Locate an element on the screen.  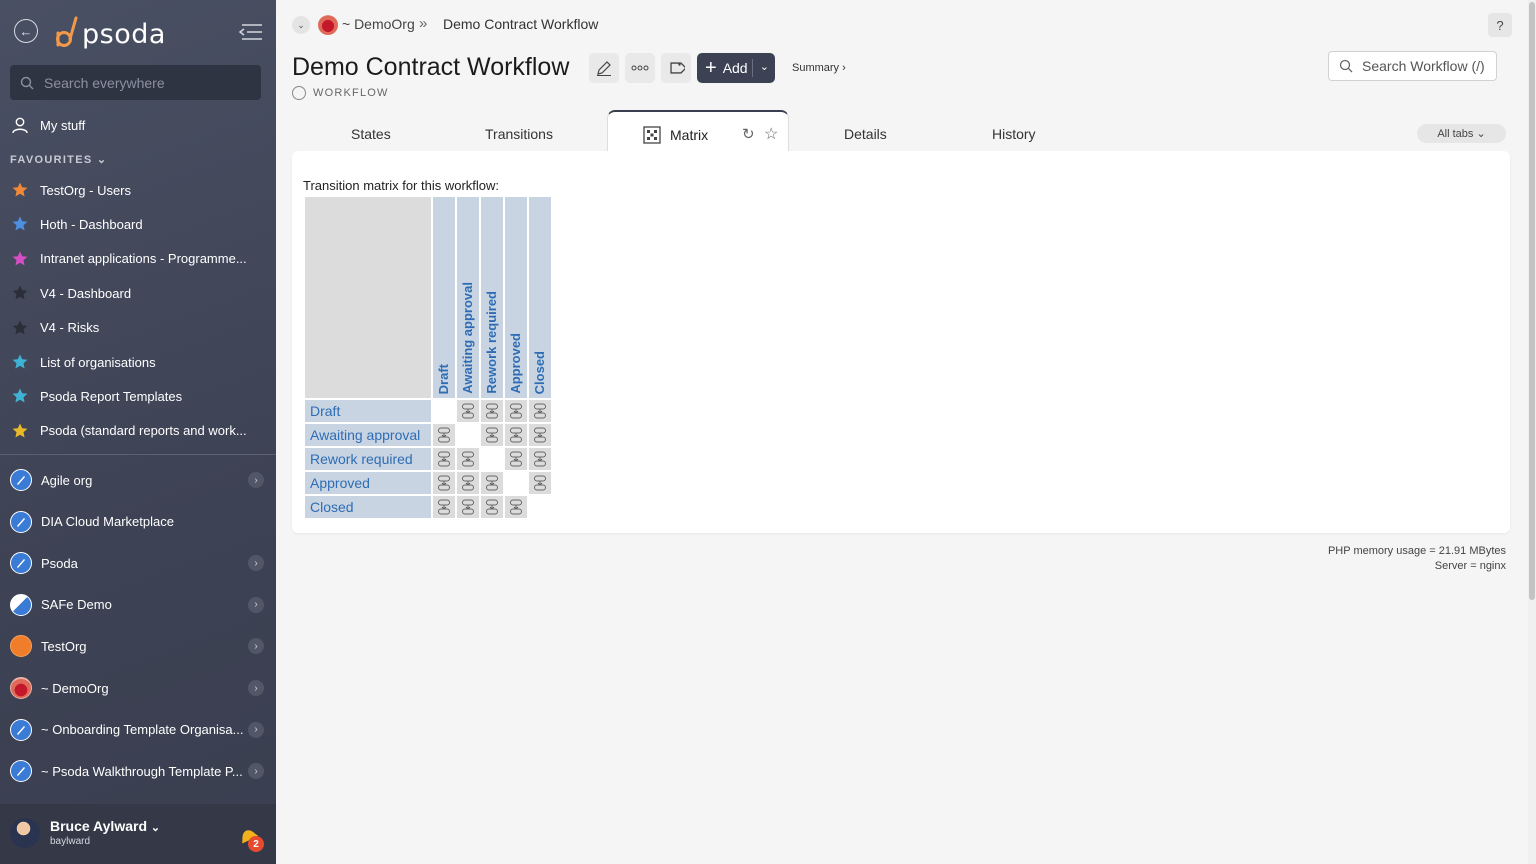
user-panel: Bruce Aylward ⌄ baylward 2 is located at coordinates (138, 834).